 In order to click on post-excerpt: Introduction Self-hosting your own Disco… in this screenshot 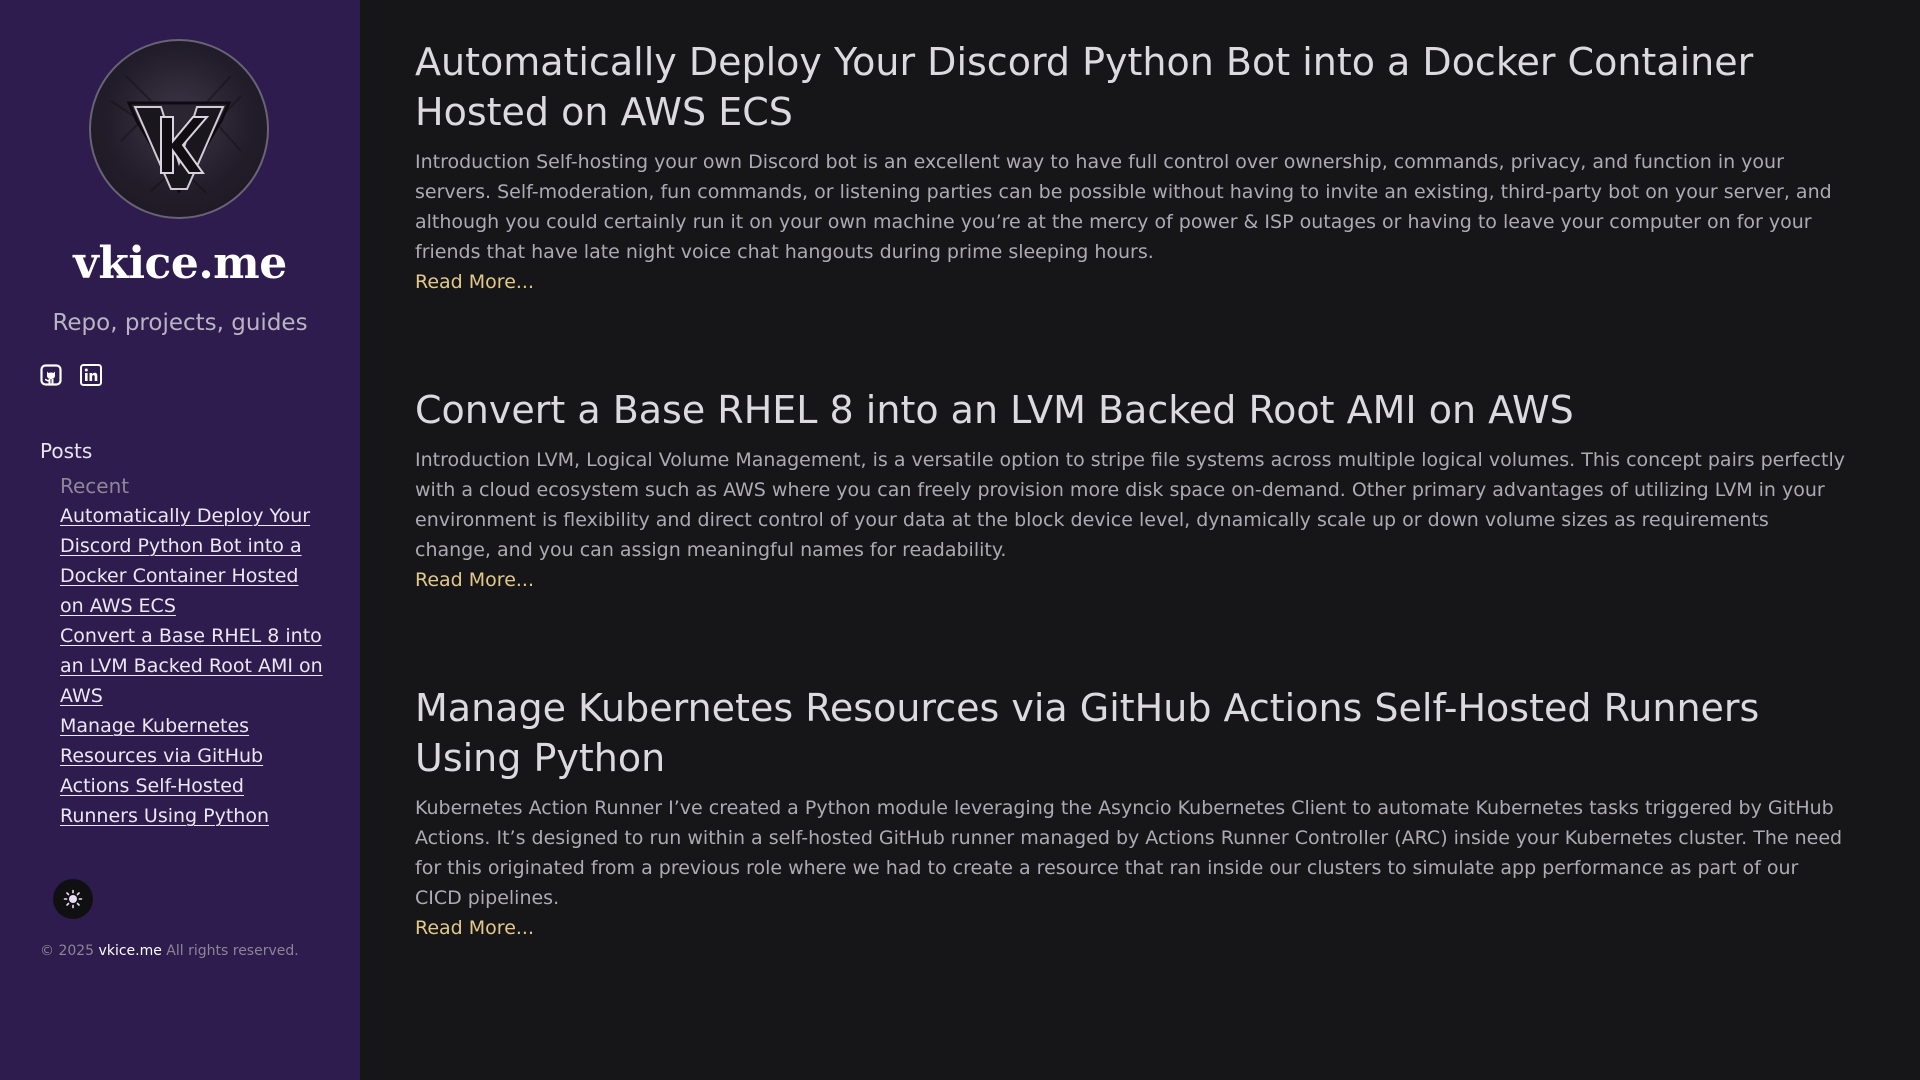, I will do `click(1123, 207)`.